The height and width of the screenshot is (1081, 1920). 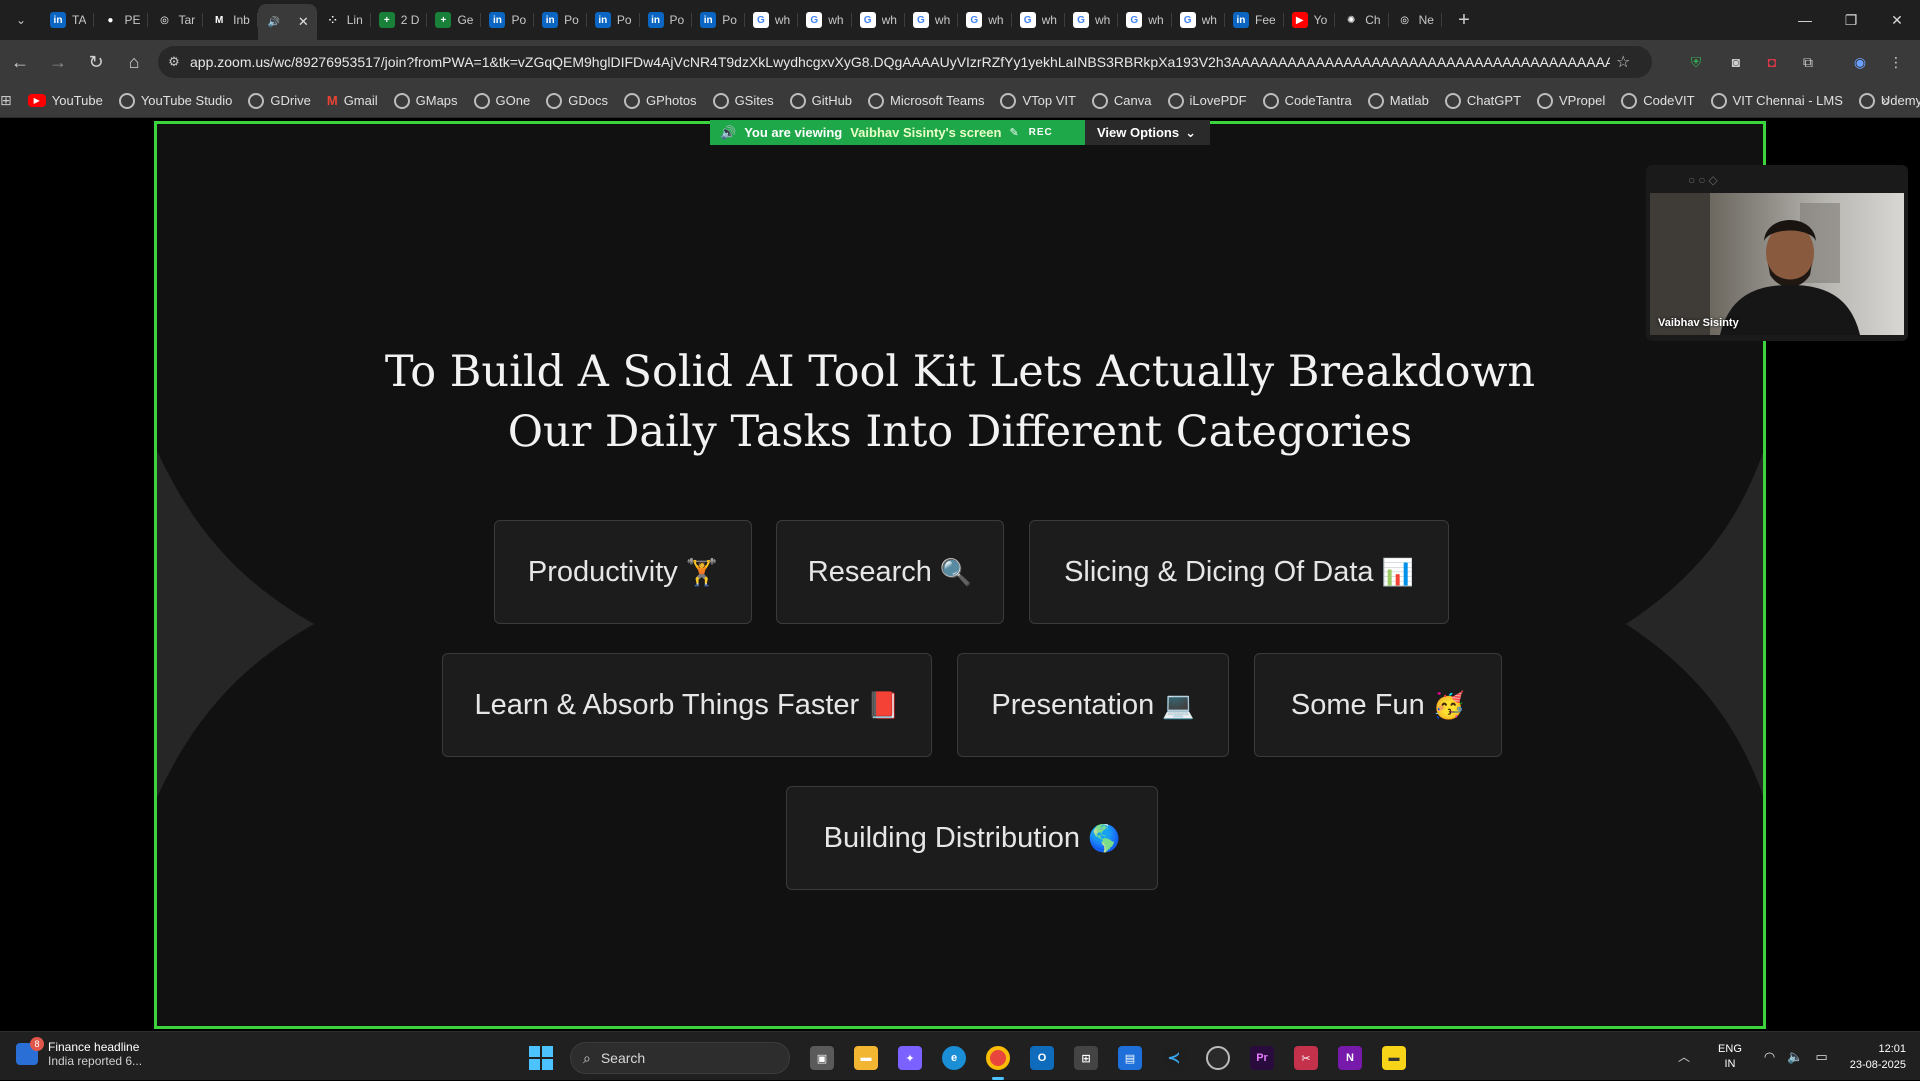 What do you see at coordinates (454, 20) in the screenshot?
I see `browser-tab: + Ge` at bounding box center [454, 20].